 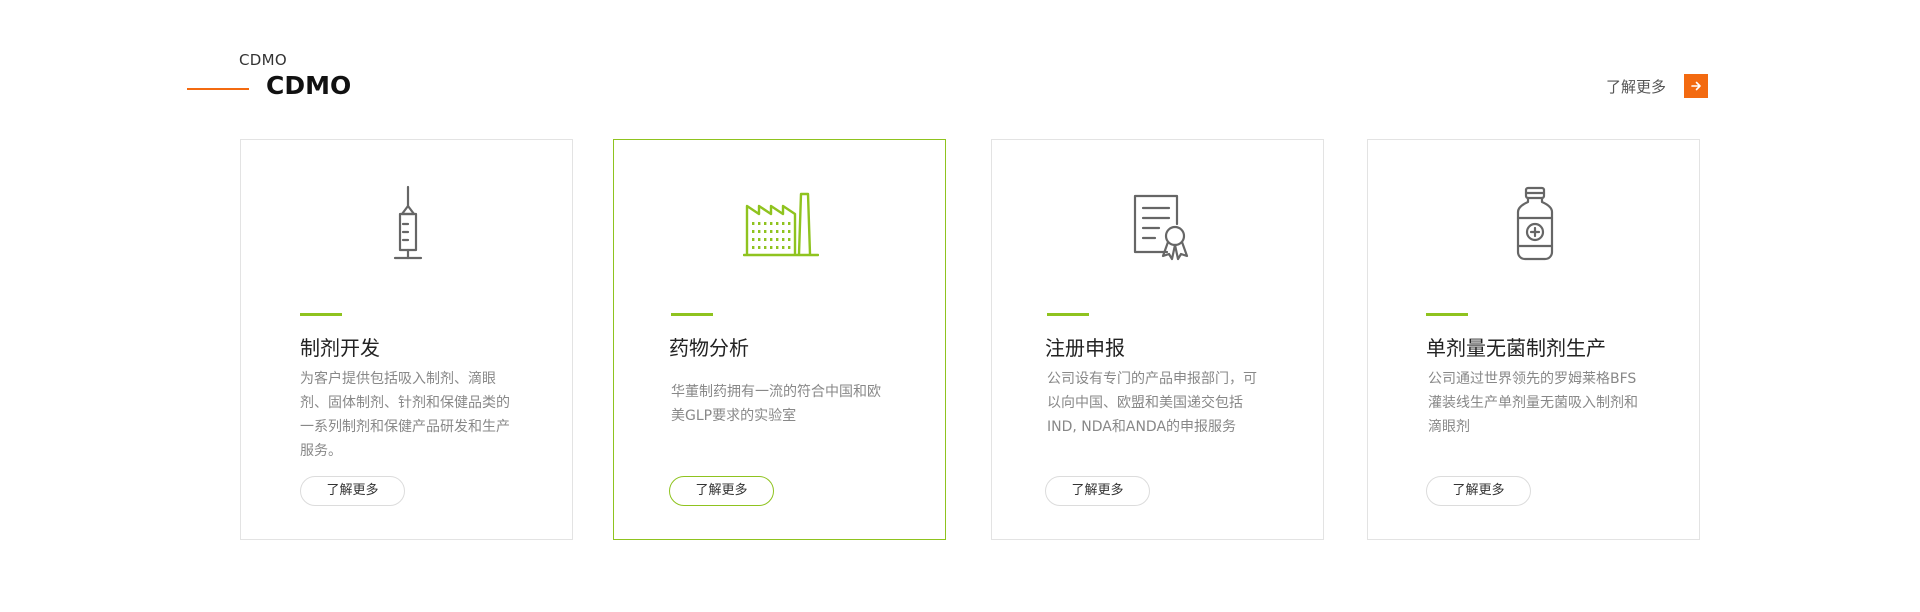 What do you see at coordinates (776, 404) in the screenshot?
I see `card-description: 华董制药拥有一流的符合中国和欧美GLP要求的实验室` at bounding box center [776, 404].